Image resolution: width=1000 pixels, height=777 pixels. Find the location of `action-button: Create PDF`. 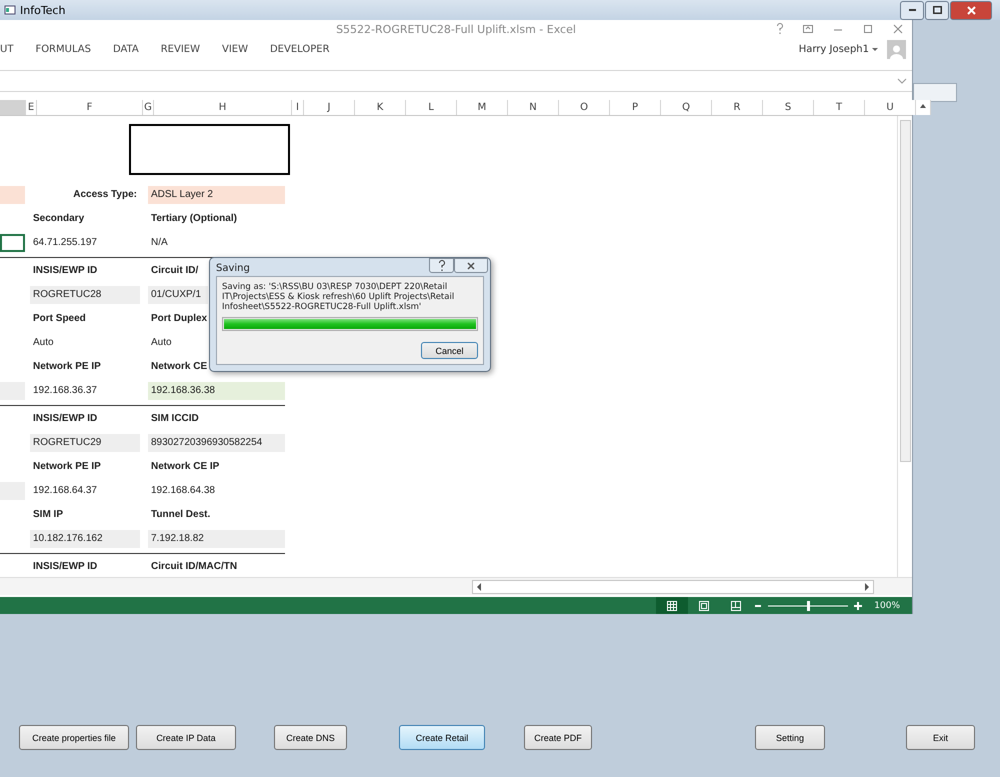

action-button: Create PDF is located at coordinates (558, 737).